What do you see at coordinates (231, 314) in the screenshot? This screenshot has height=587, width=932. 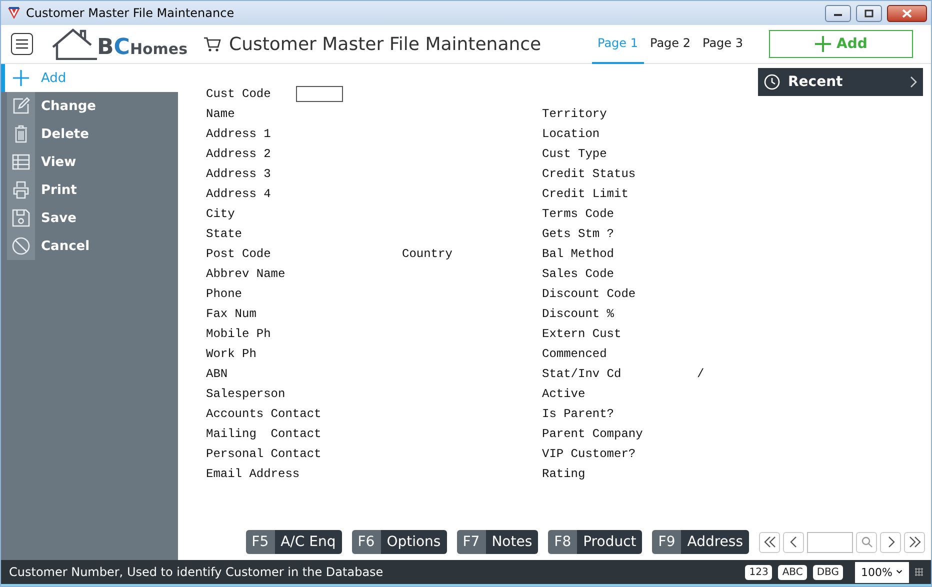 I see `field-label: Fax Num` at bounding box center [231, 314].